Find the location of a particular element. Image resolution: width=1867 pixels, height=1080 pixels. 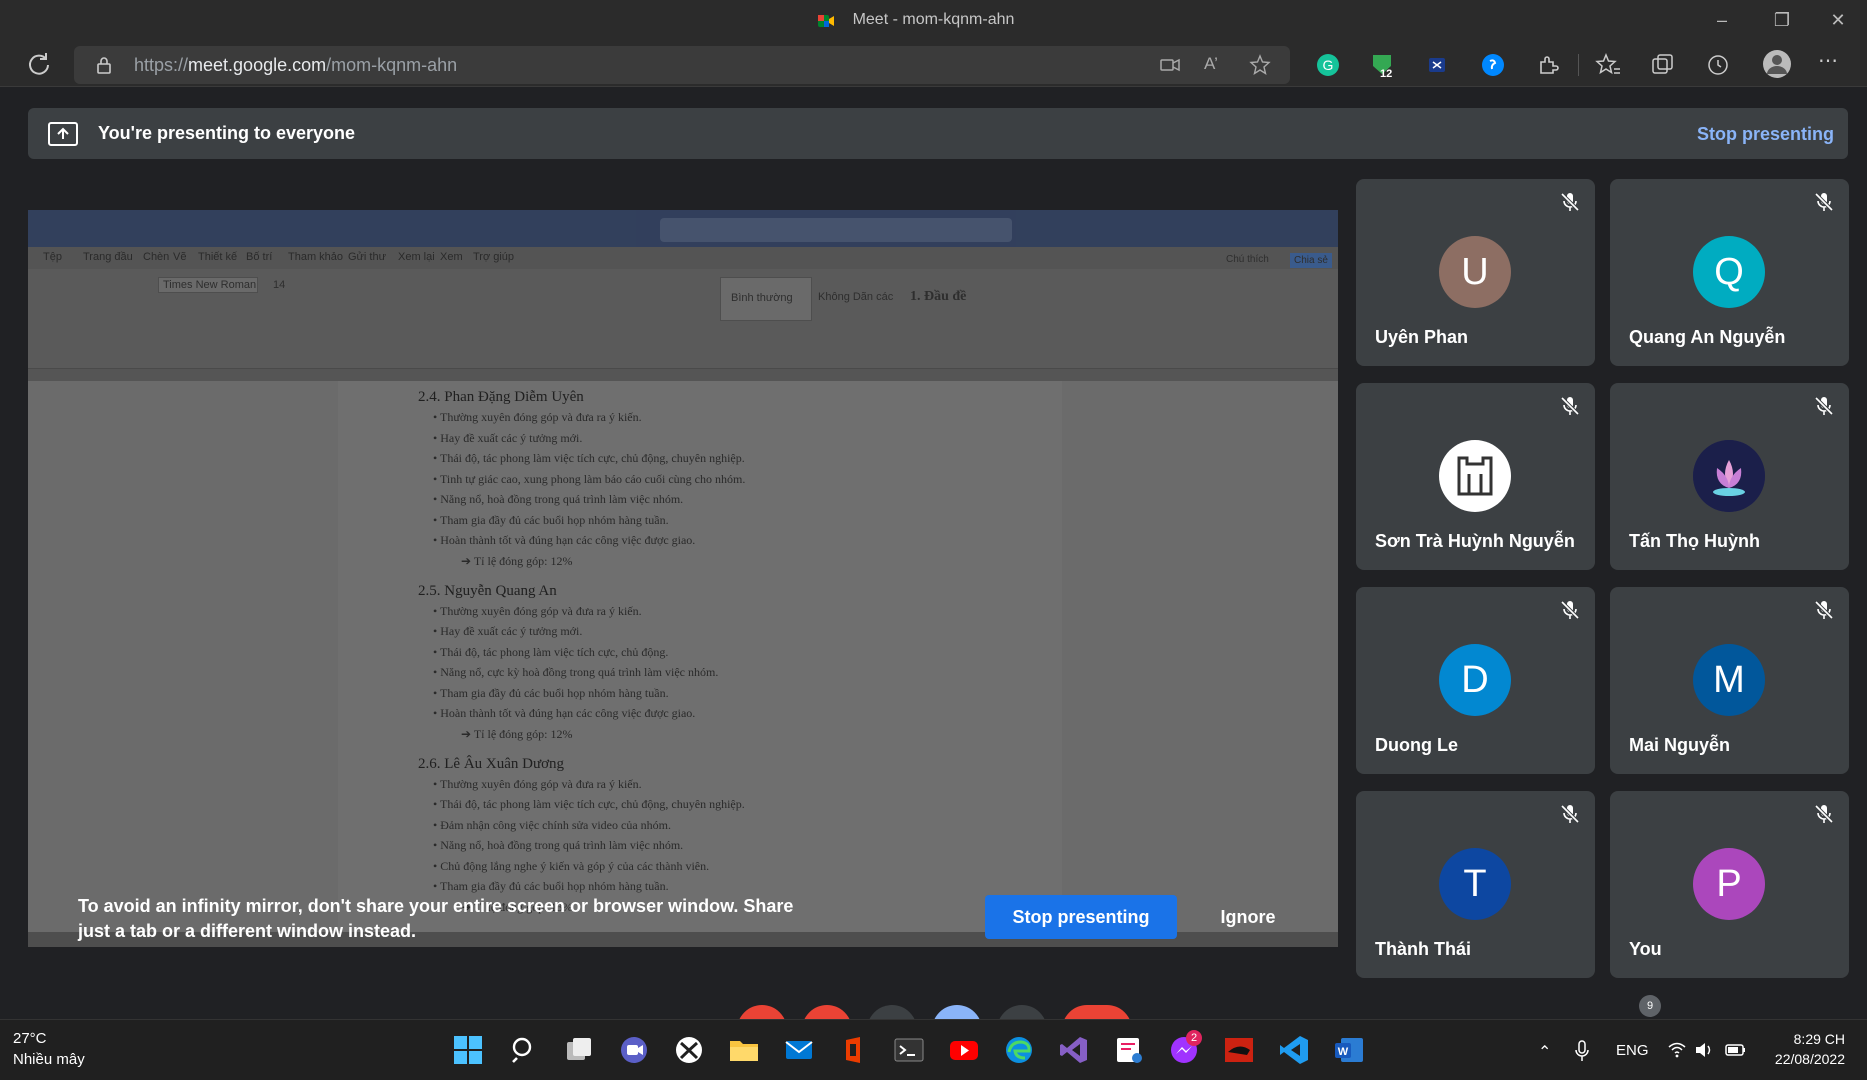

address-bar: https://meet.google.com/mom-kqnm-ahn A’ is located at coordinates (682, 65).